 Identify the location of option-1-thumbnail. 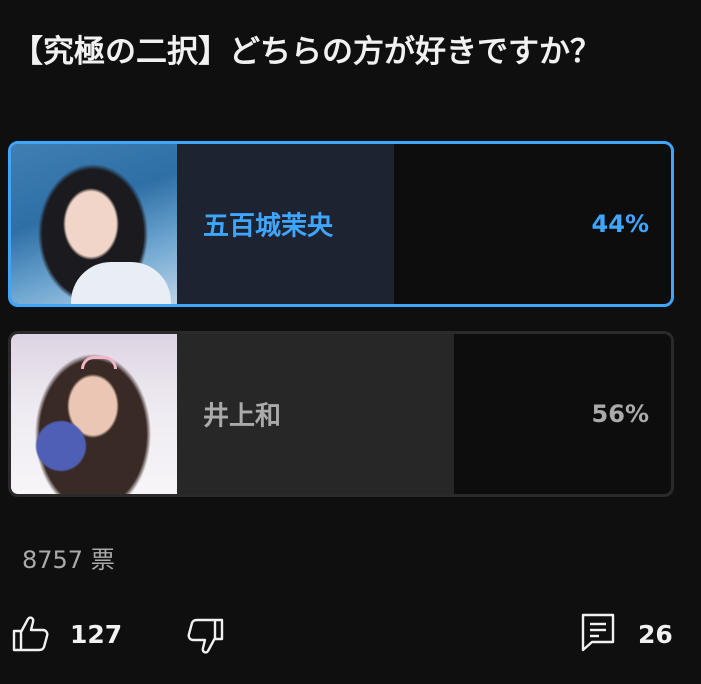
(94, 224).